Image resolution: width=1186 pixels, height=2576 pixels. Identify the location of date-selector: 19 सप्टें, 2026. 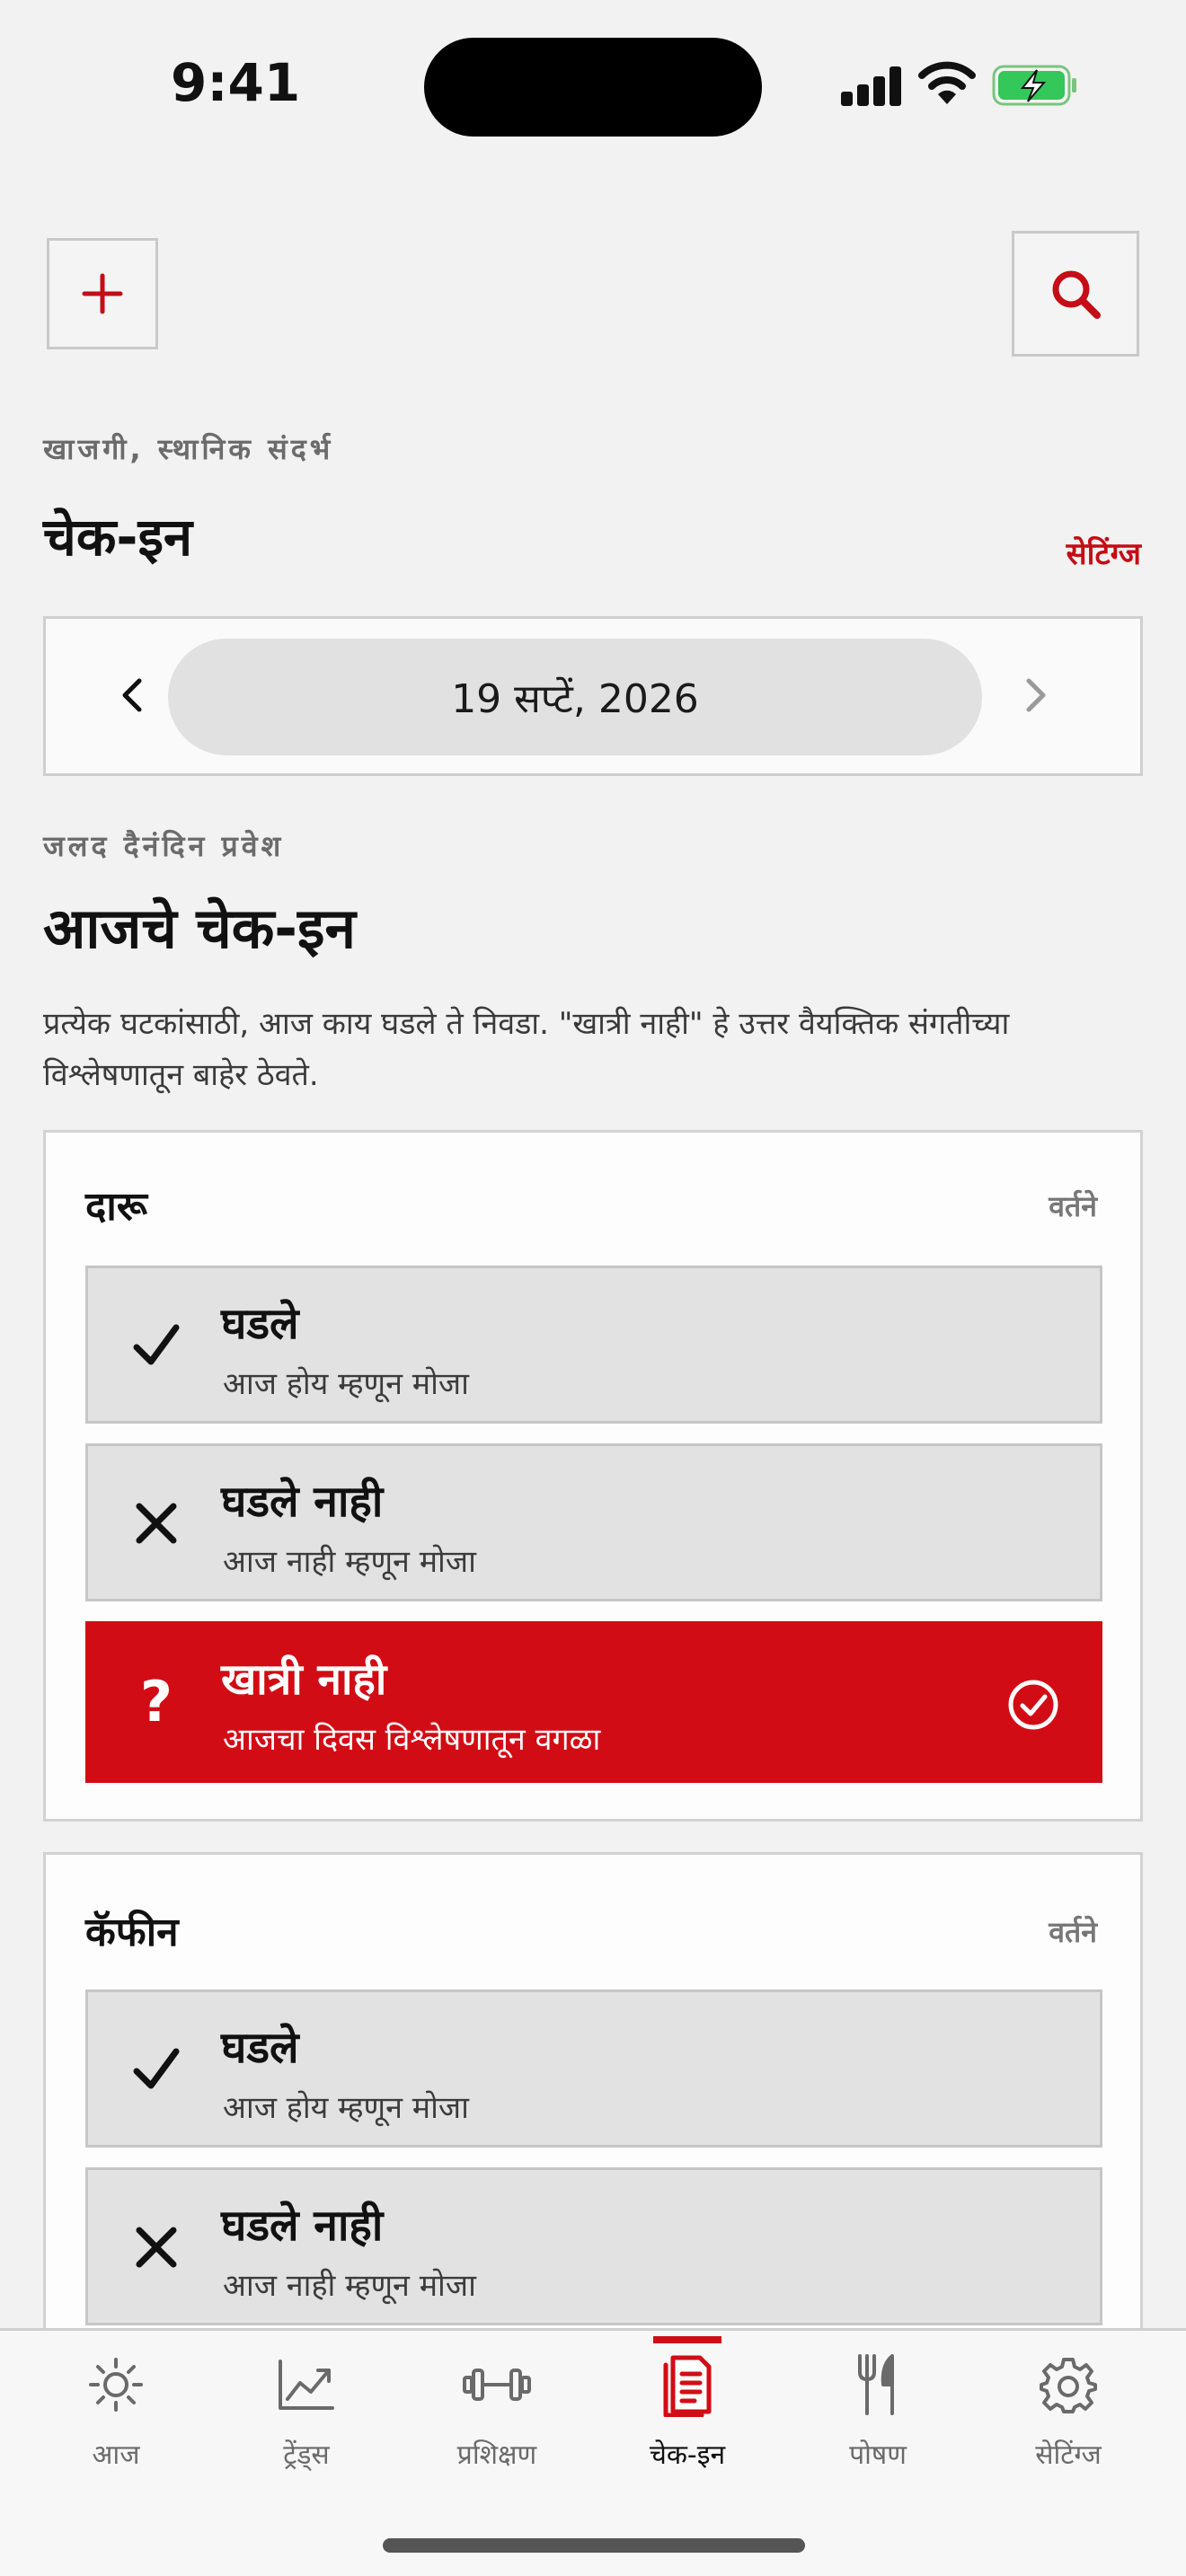
(593, 696).